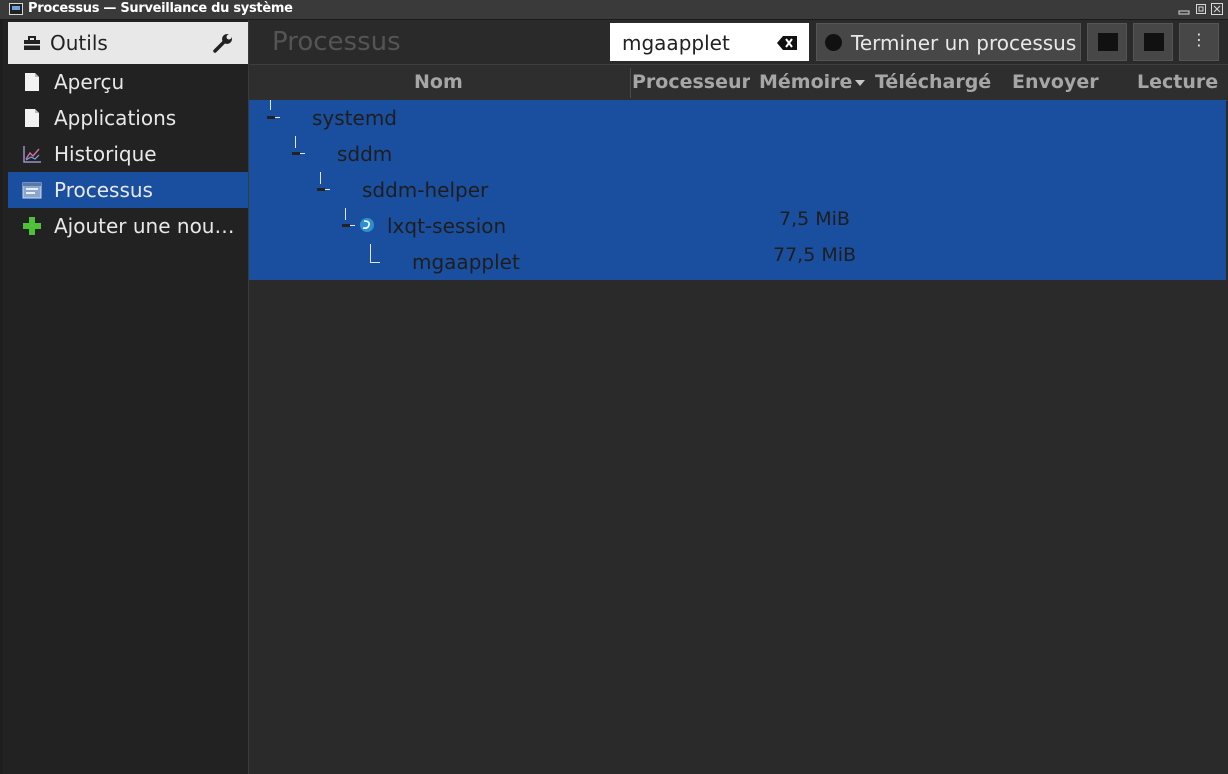 This screenshot has height=774, width=1228. Describe the element at coordinates (425, 190) in the screenshot. I see `process-name: sddm-helper` at that location.